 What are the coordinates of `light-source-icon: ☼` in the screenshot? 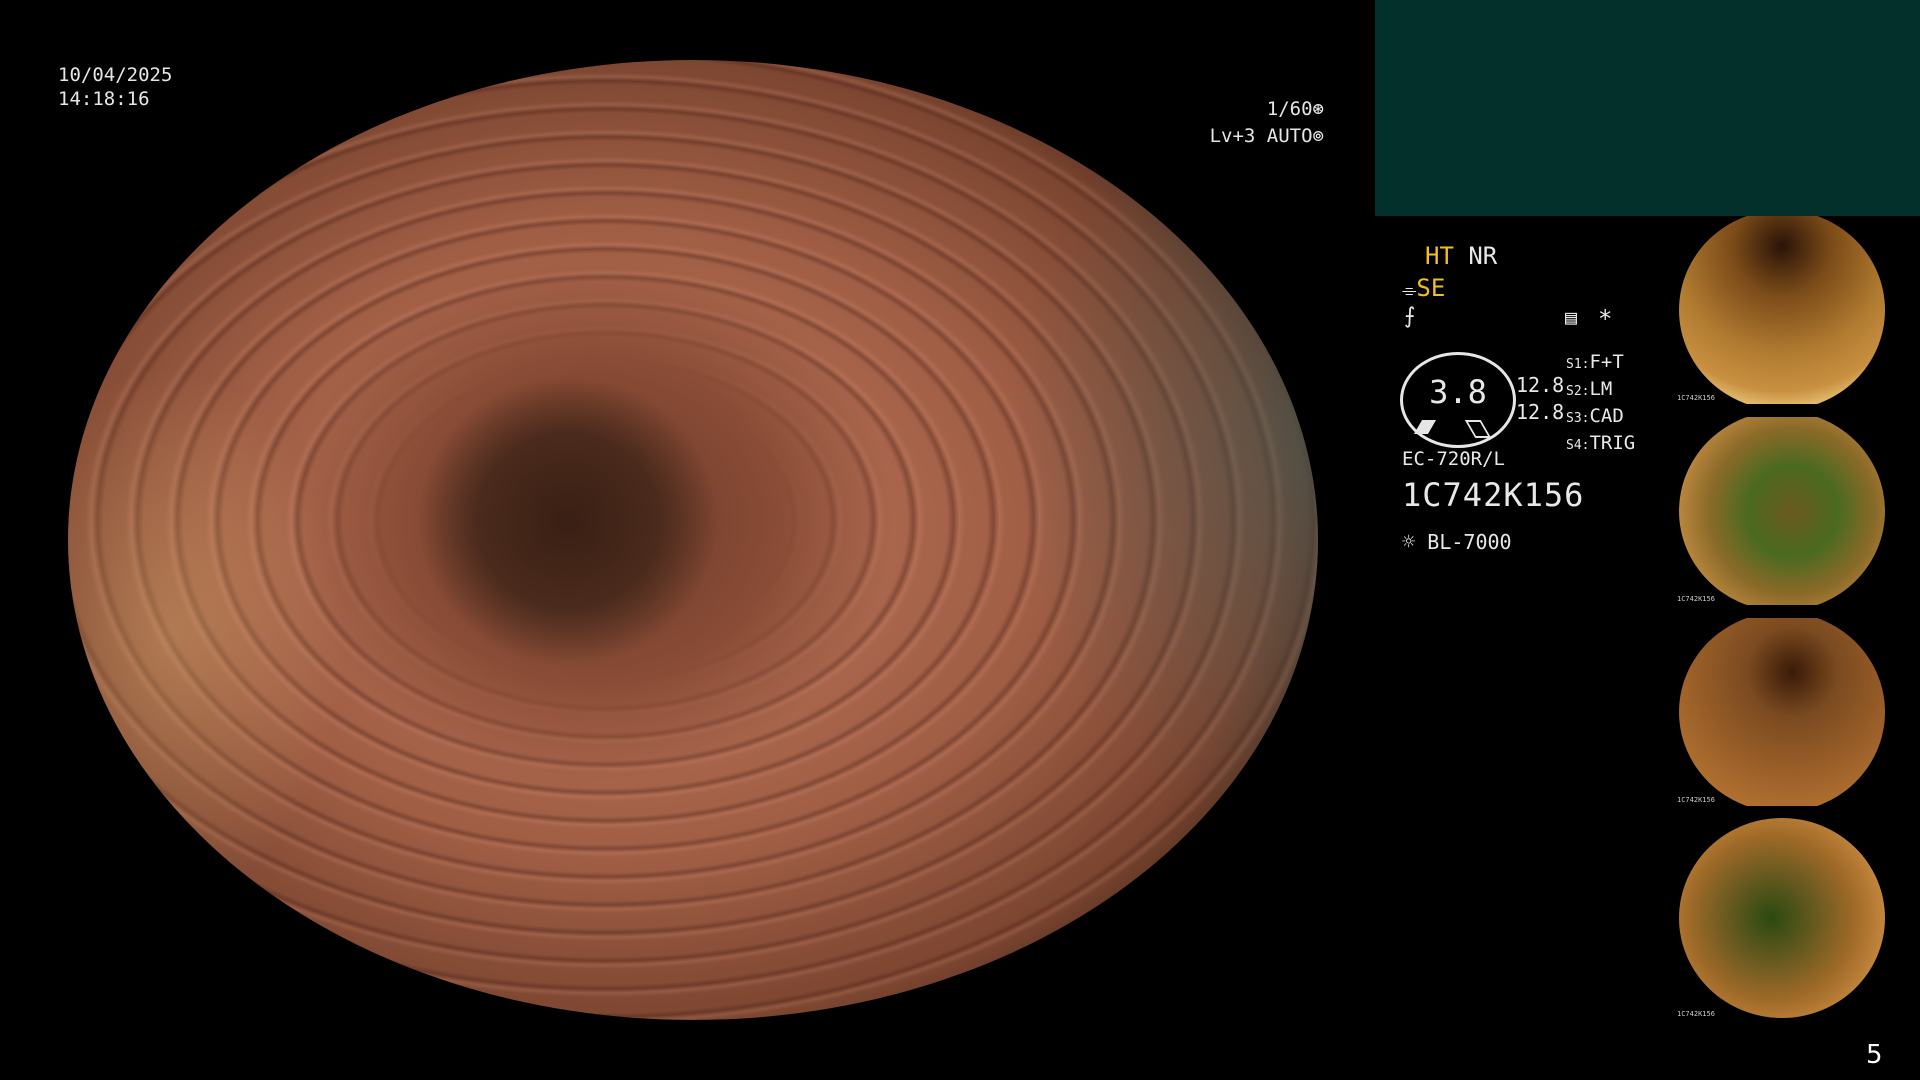 It's located at (1409, 542).